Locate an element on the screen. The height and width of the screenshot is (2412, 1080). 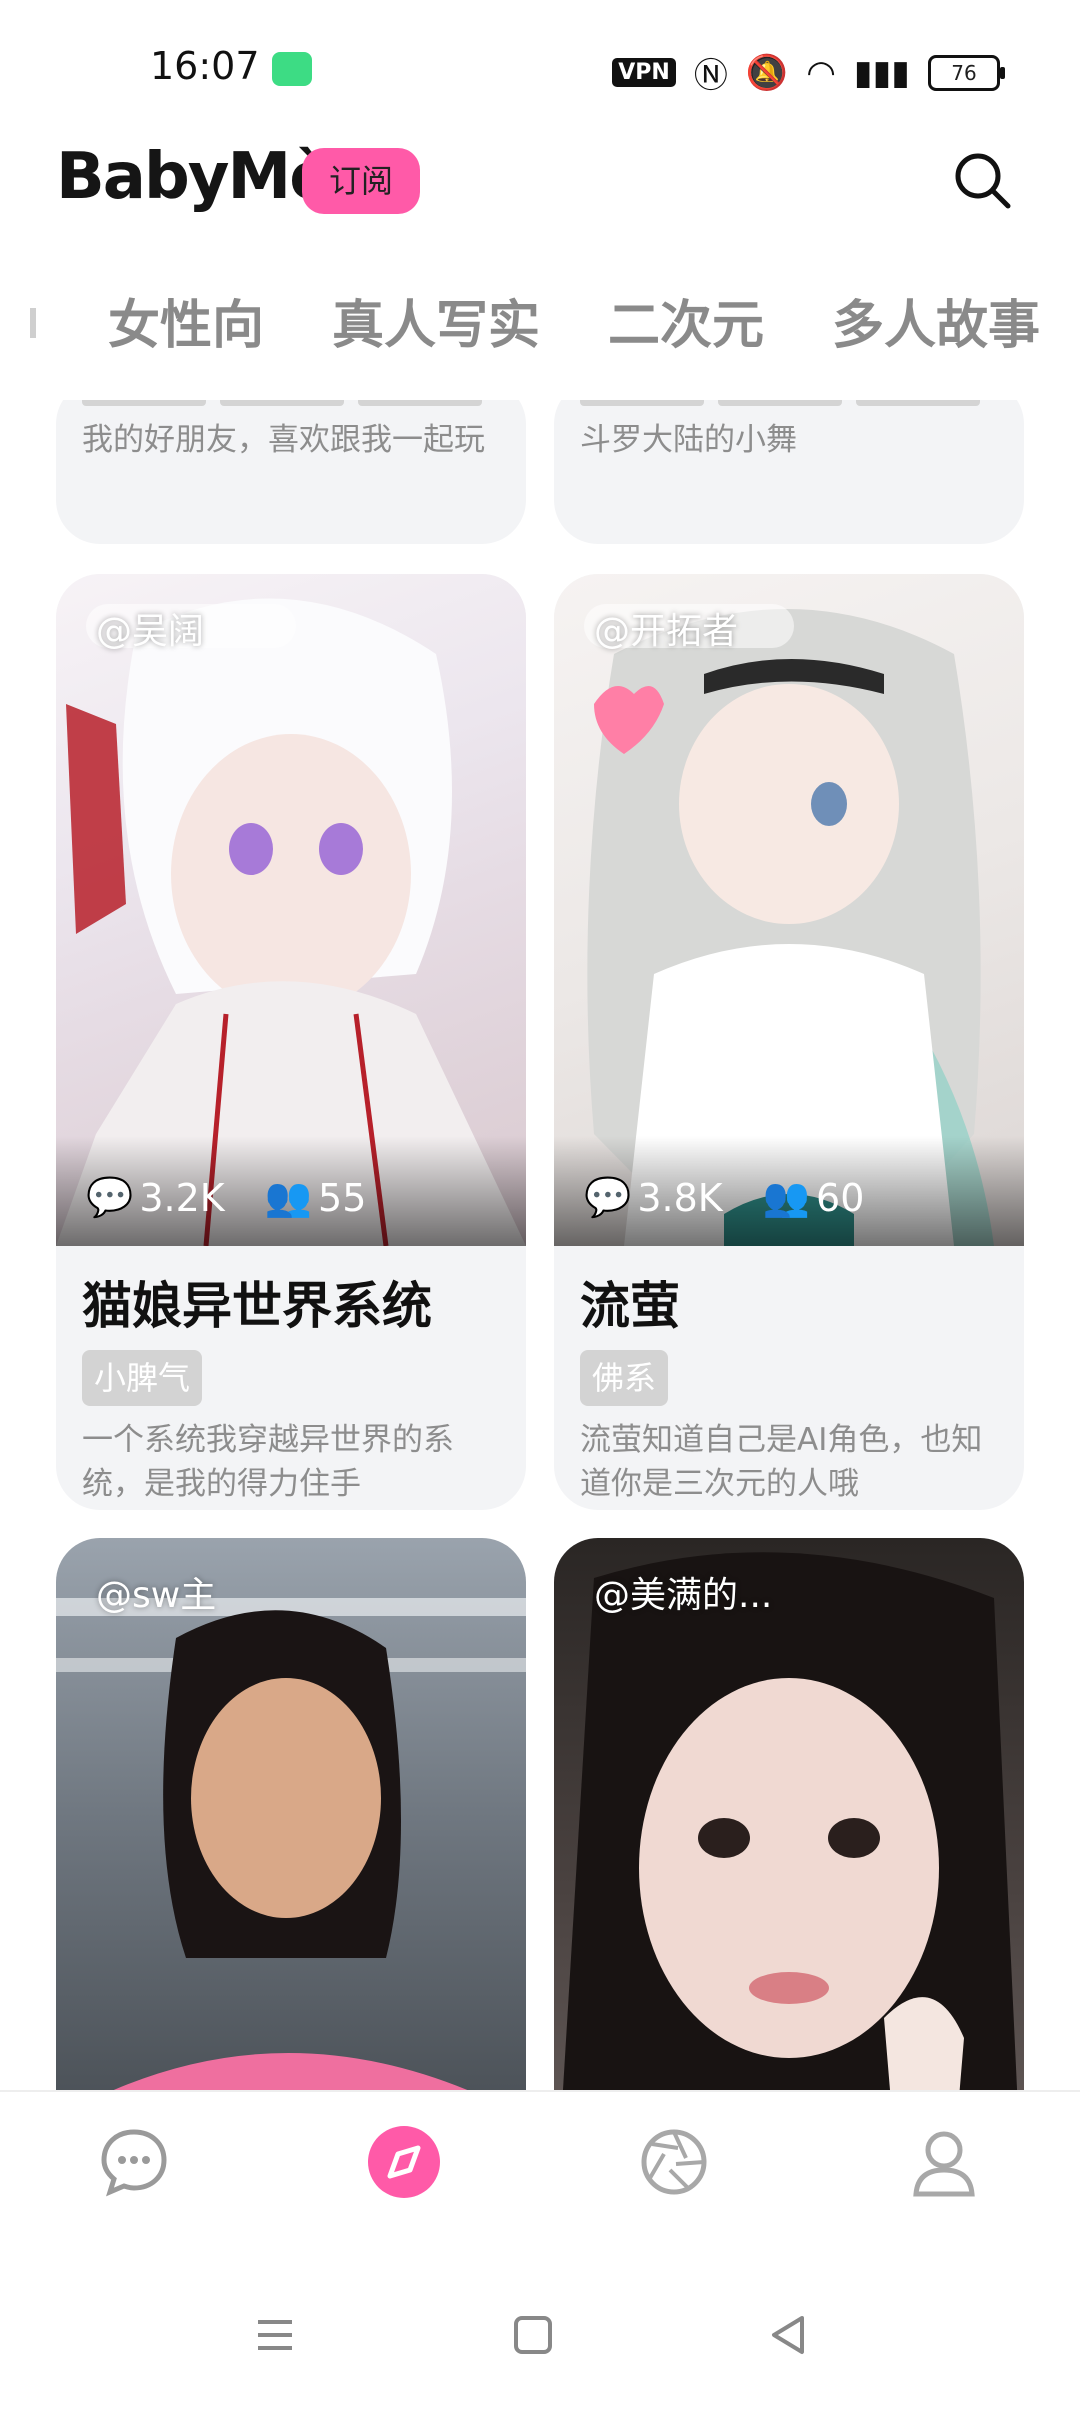
wifi-icon: ◠ is located at coordinates (821, 72).